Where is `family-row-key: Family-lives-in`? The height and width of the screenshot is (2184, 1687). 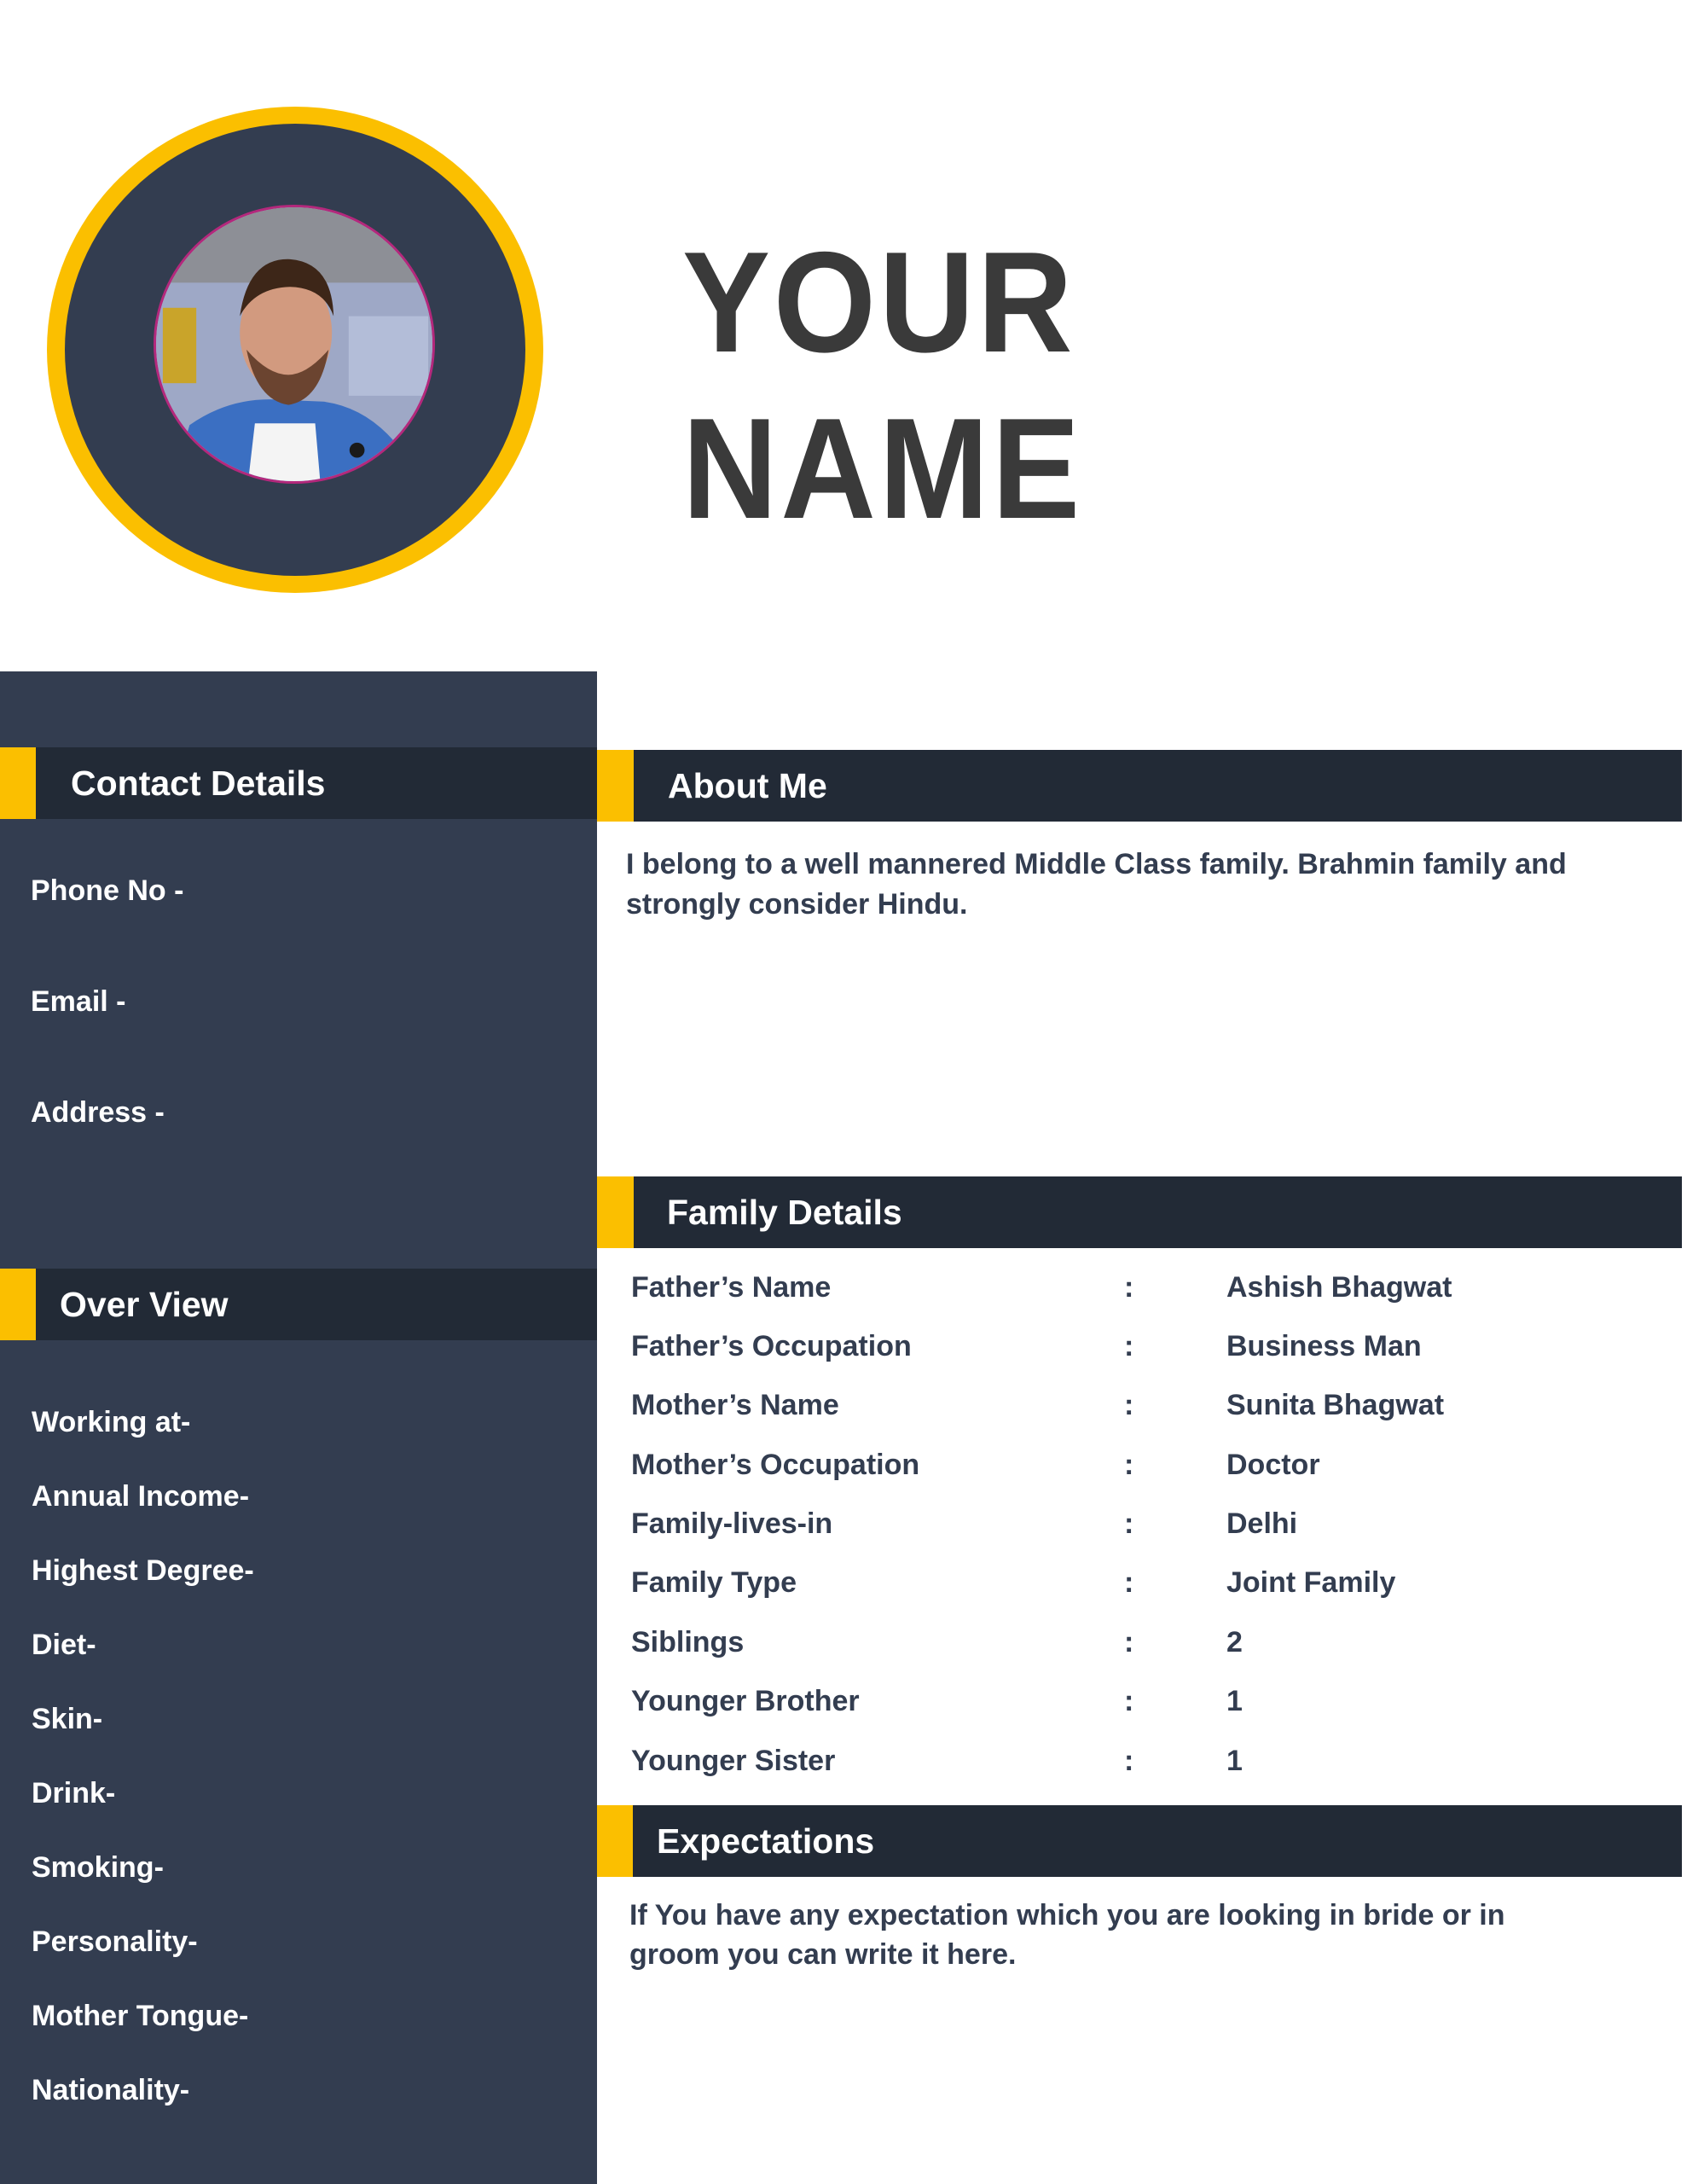 family-row-key: Family-lives-in is located at coordinates (732, 1524).